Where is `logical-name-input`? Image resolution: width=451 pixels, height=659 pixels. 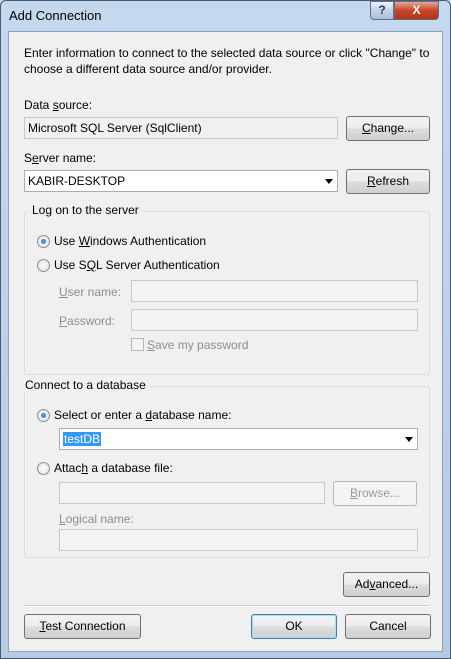
logical-name-input is located at coordinates (238, 540).